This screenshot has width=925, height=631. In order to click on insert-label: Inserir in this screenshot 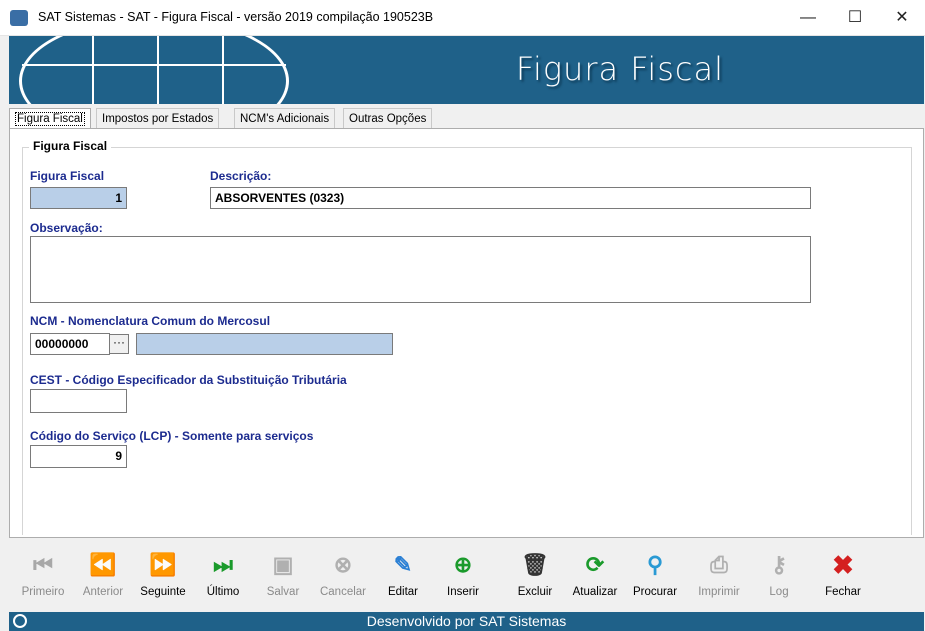, I will do `click(463, 592)`.